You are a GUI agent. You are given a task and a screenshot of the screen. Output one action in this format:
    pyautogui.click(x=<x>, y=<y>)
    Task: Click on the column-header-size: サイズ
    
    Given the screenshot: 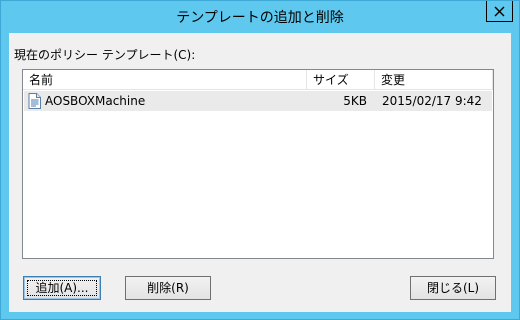 What is the action you would take?
    pyautogui.click(x=341, y=80)
    